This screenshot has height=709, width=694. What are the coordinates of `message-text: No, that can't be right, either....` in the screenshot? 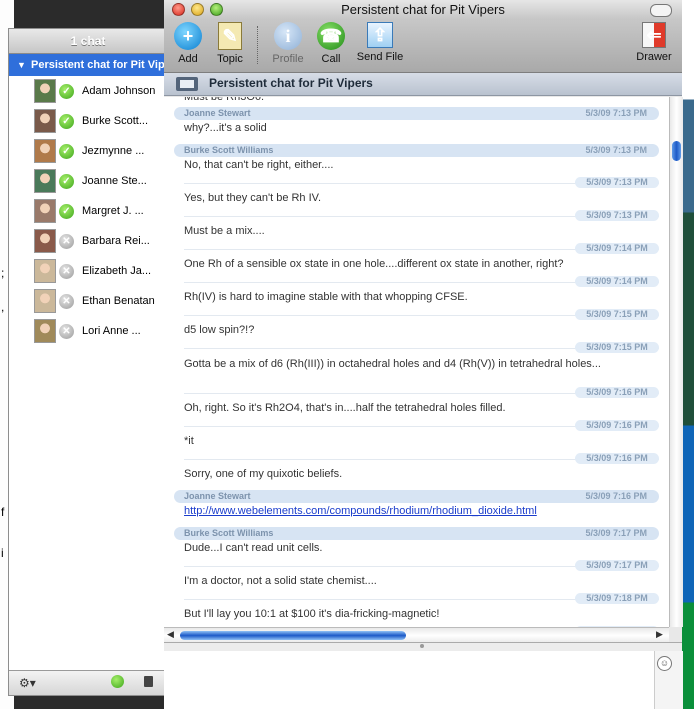 It's located at (259, 165).